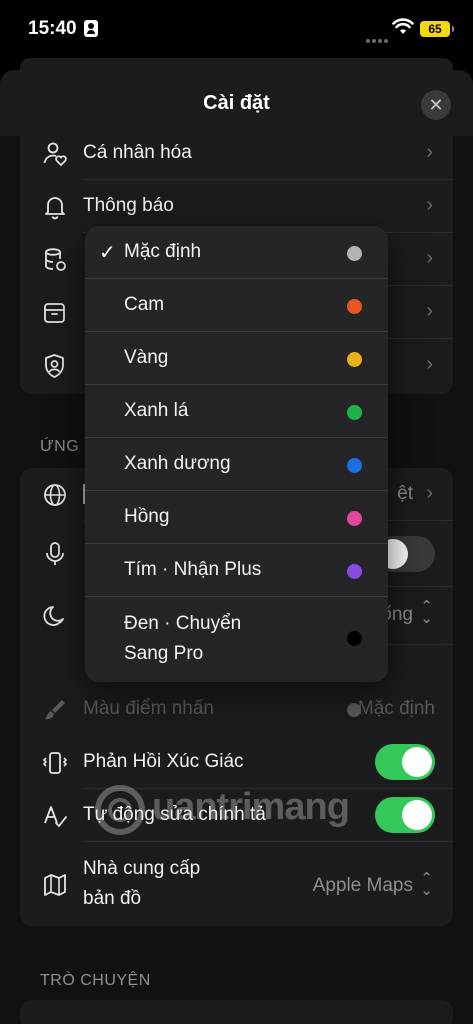 The height and width of the screenshot is (1024, 473). I want to click on row-autocorrect: Tự động sửa chính tả, so click(236, 815).